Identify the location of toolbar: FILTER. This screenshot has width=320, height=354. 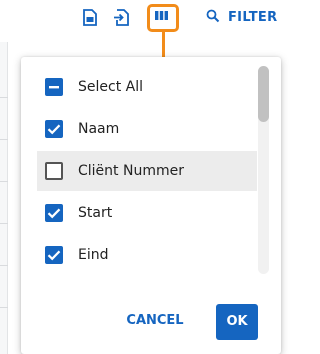
(140, 21).